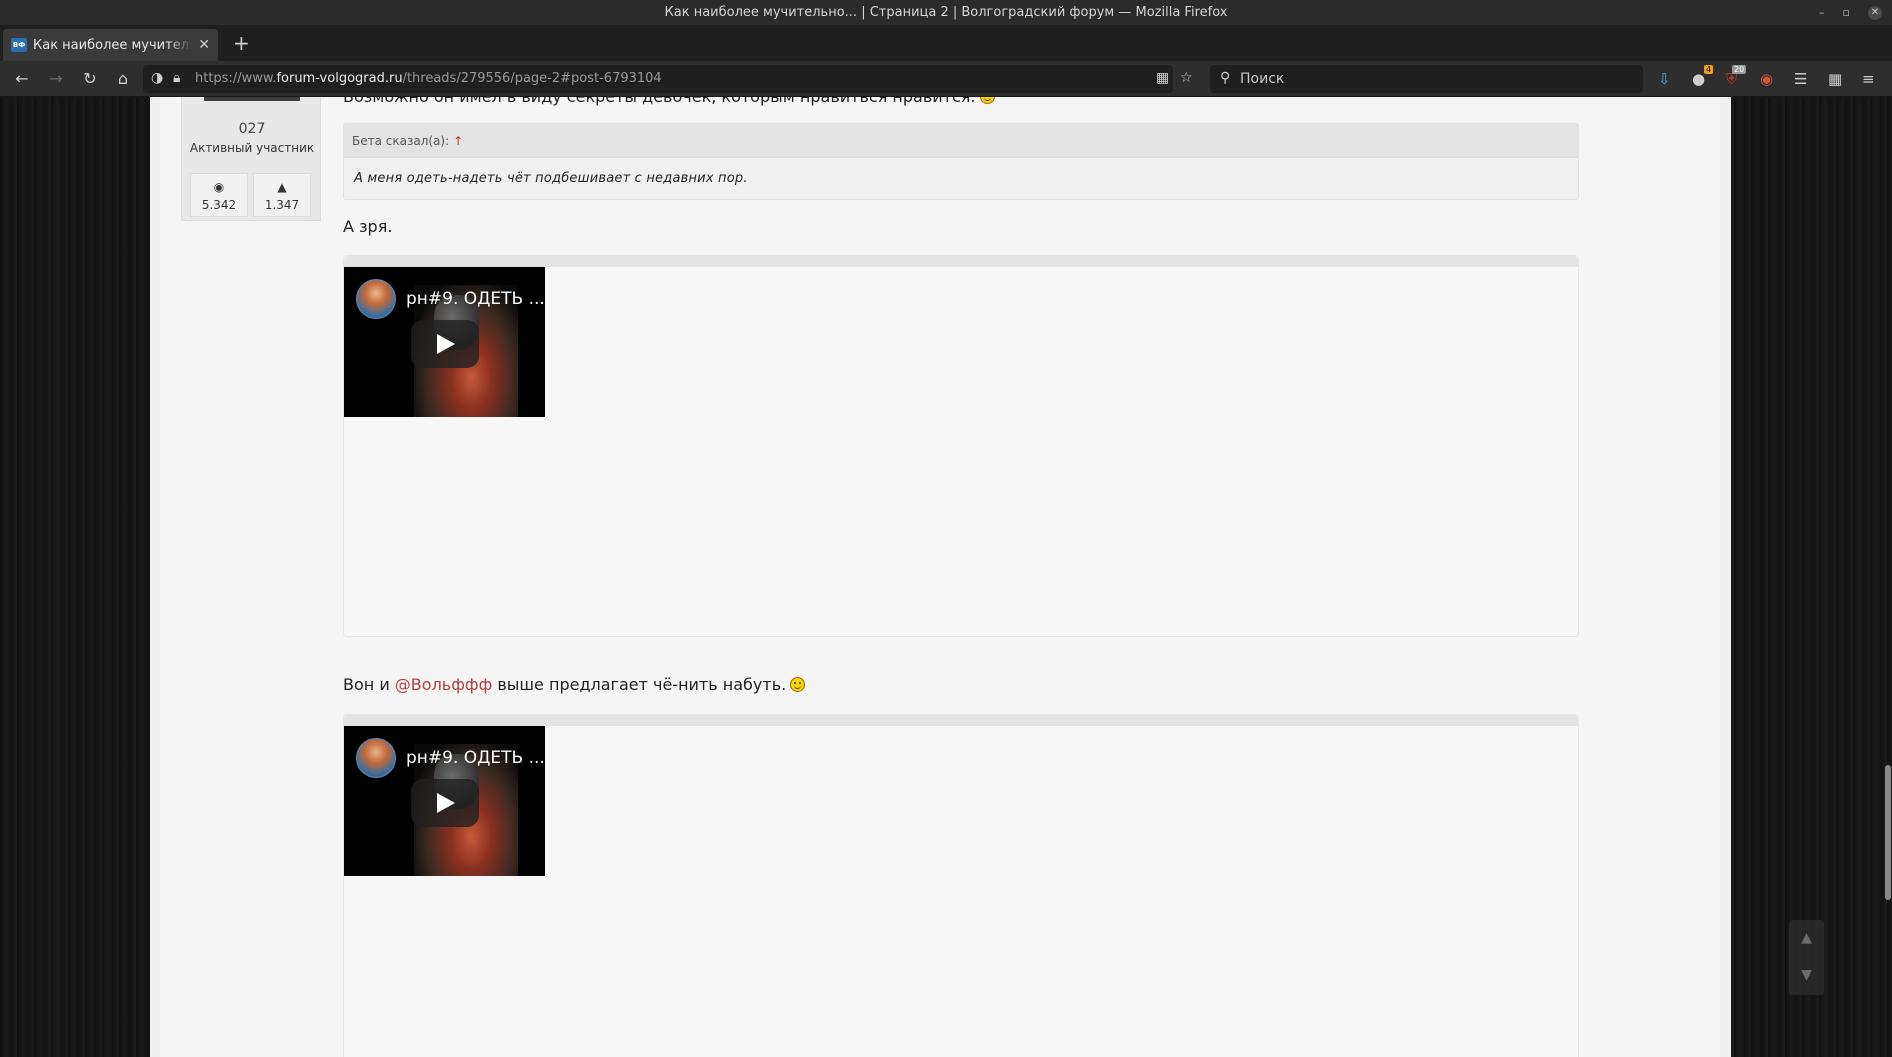 Image resolution: width=1892 pixels, height=1057 pixels. Describe the element at coordinates (241, 43) in the screenshot. I see `new-tab-button: +` at that location.